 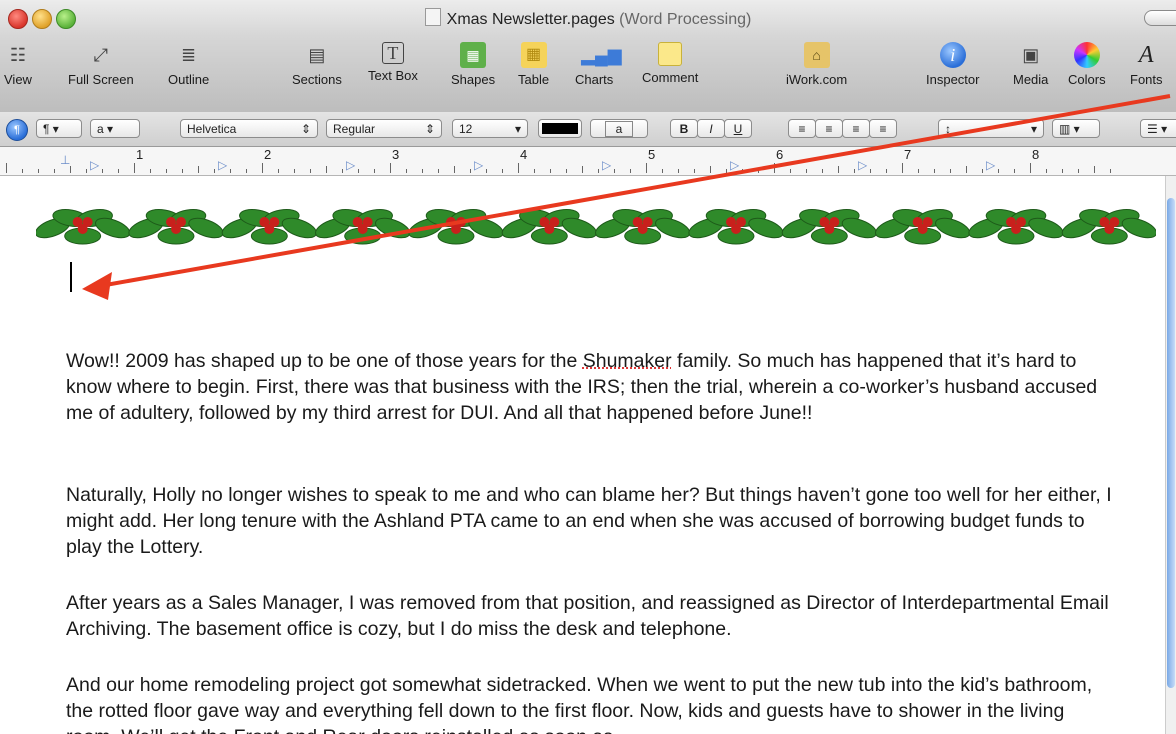 What do you see at coordinates (393, 62) in the screenshot?
I see `toolbar-text-box: T Text Box` at bounding box center [393, 62].